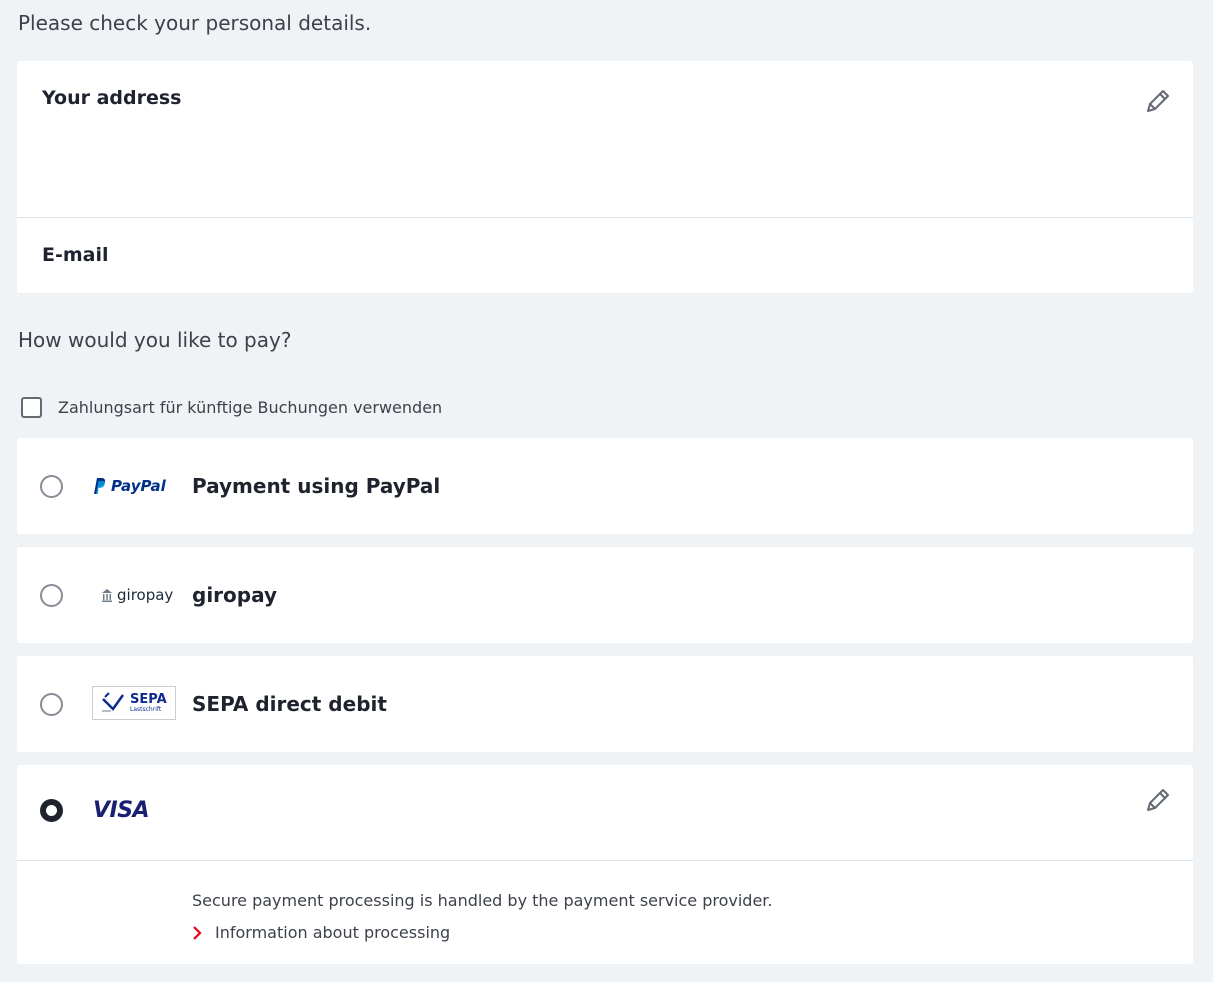  Describe the element at coordinates (75, 255) in the screenshot. I see `email-title: E-mail` at that location.